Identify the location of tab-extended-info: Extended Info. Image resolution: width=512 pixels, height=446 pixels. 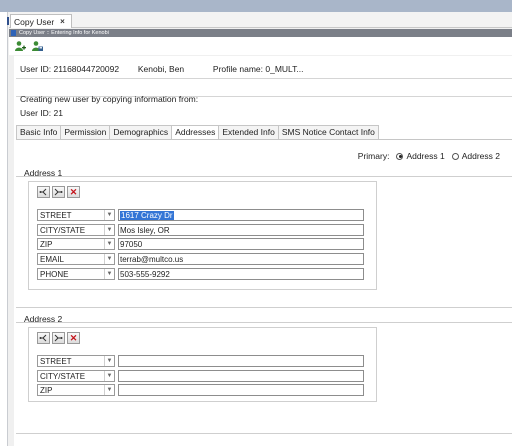
(248, 132).